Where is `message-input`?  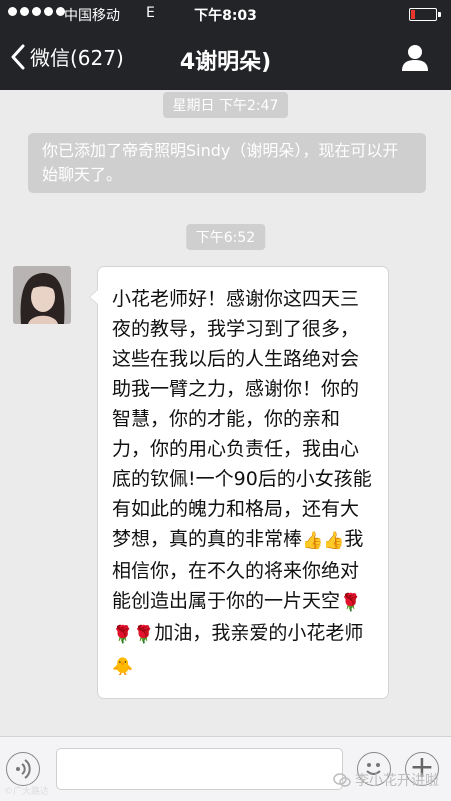
message-input is located at coordinates (199, 769).